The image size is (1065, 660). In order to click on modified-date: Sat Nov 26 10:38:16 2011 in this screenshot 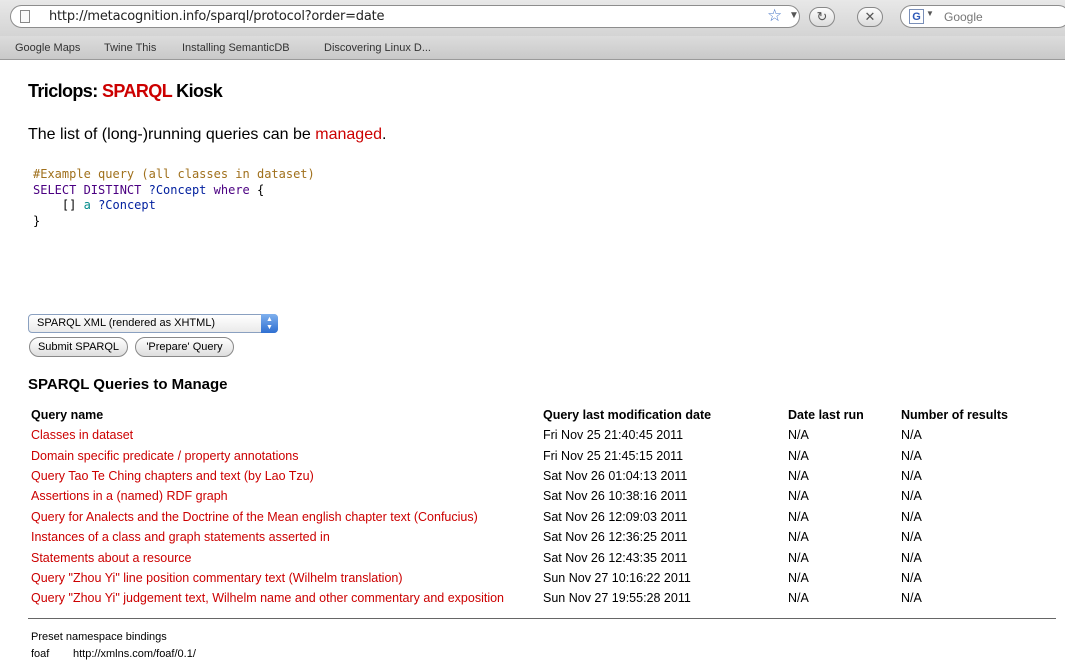, I will do `click(615, 496)`.